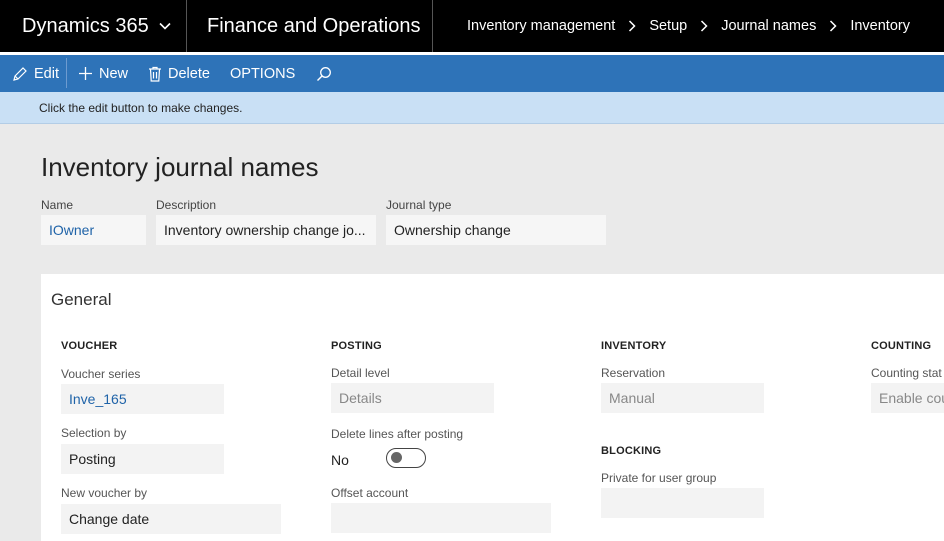 The height and width of the screenshot is (541, 944). I want to click on selection-by-label: Selection by, so click(94, 433).